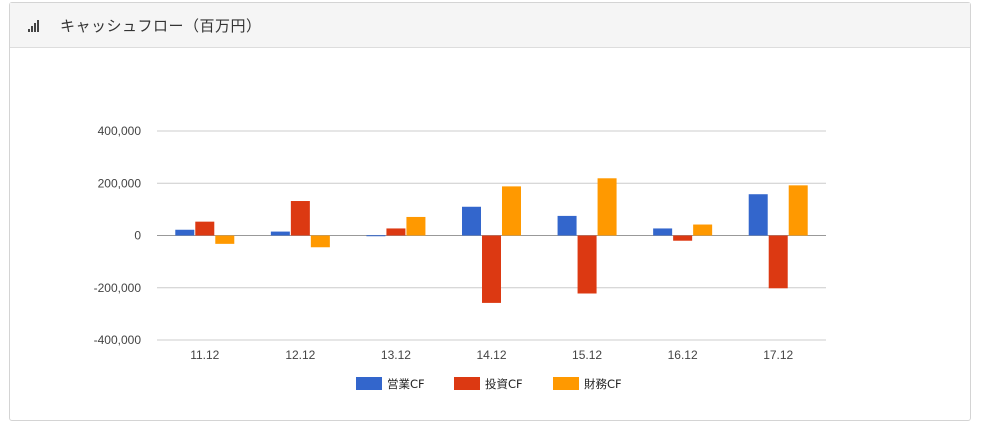 The image size is (1006, 427). I want to click on y-tick-label: 200,000, so click(120, 183).